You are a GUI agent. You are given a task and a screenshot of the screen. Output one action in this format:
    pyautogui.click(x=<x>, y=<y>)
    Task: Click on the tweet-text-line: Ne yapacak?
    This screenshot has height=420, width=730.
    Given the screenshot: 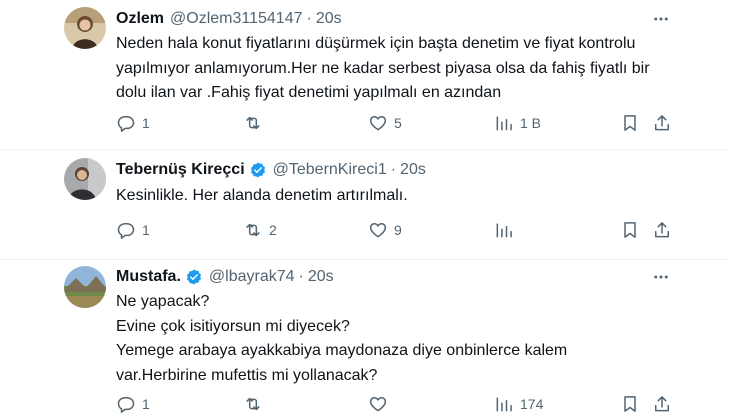 What is the action you would take?
    pyautogui.click(x=163, y=301)
    